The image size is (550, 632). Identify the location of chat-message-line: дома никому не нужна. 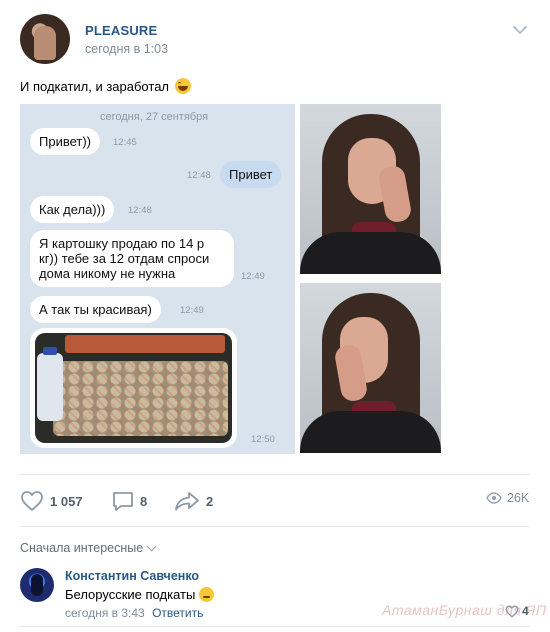
(107, 273).